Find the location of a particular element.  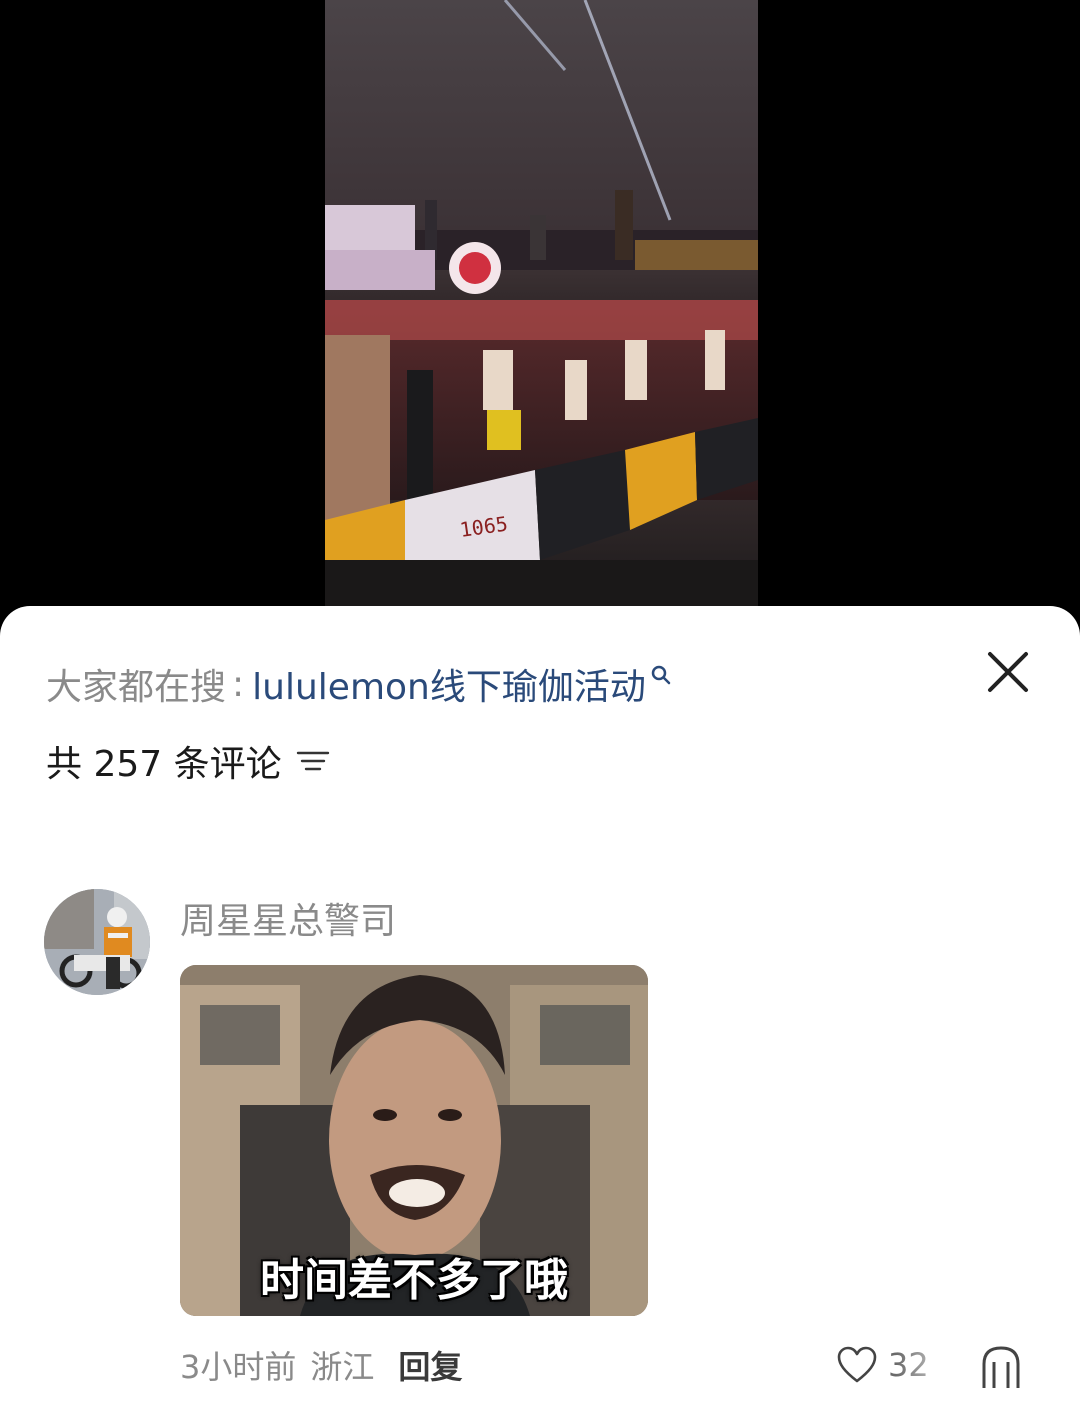

comment-time: 3小时前 is located at coordinates (238, 1367).